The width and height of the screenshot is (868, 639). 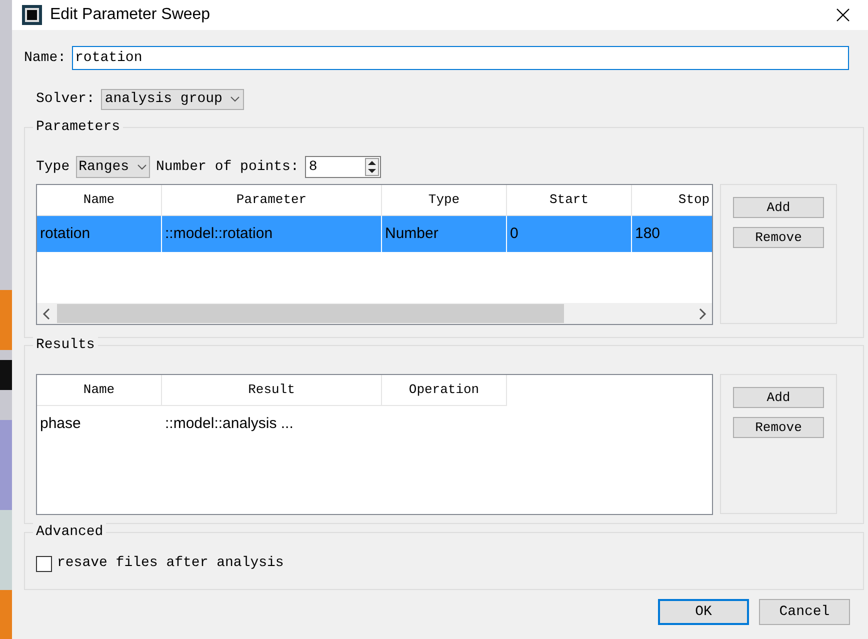 I want to click on checkbox, so click(x=44, y=564).